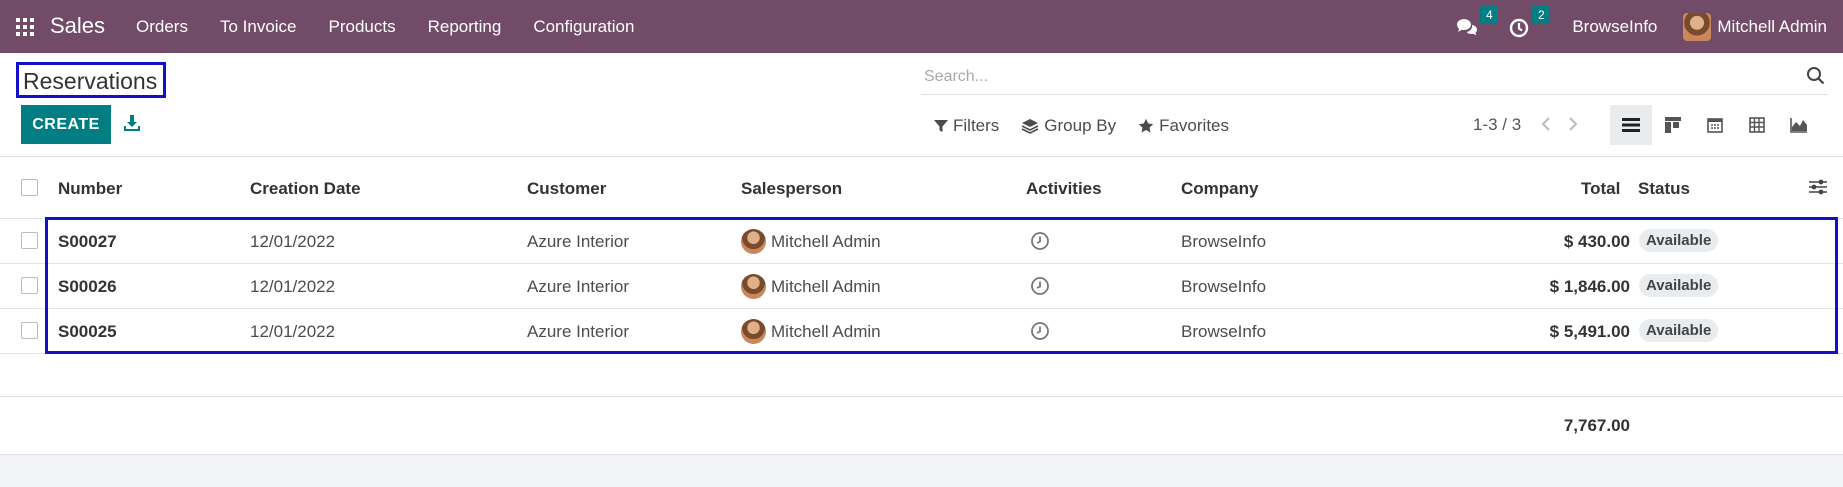 This screenshot has height=487, width=1843. What do you see at coordinates (941, 126) in the screenshot?
I see `filter-icon` at bounding box center [941, 126].